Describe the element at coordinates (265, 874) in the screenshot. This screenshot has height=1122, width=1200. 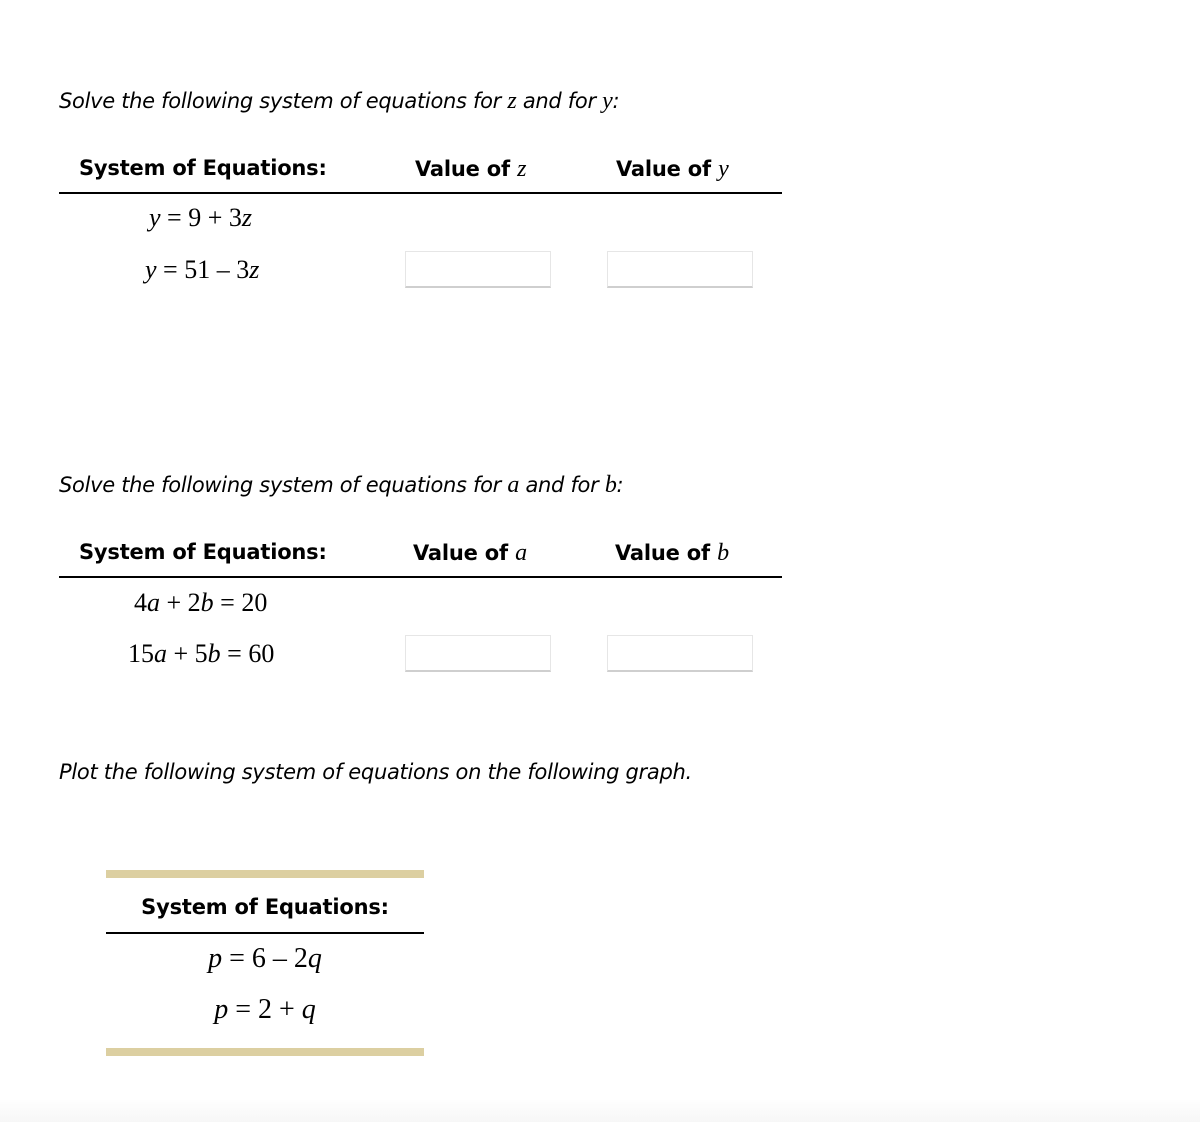
I see `table-top-band` at that location.